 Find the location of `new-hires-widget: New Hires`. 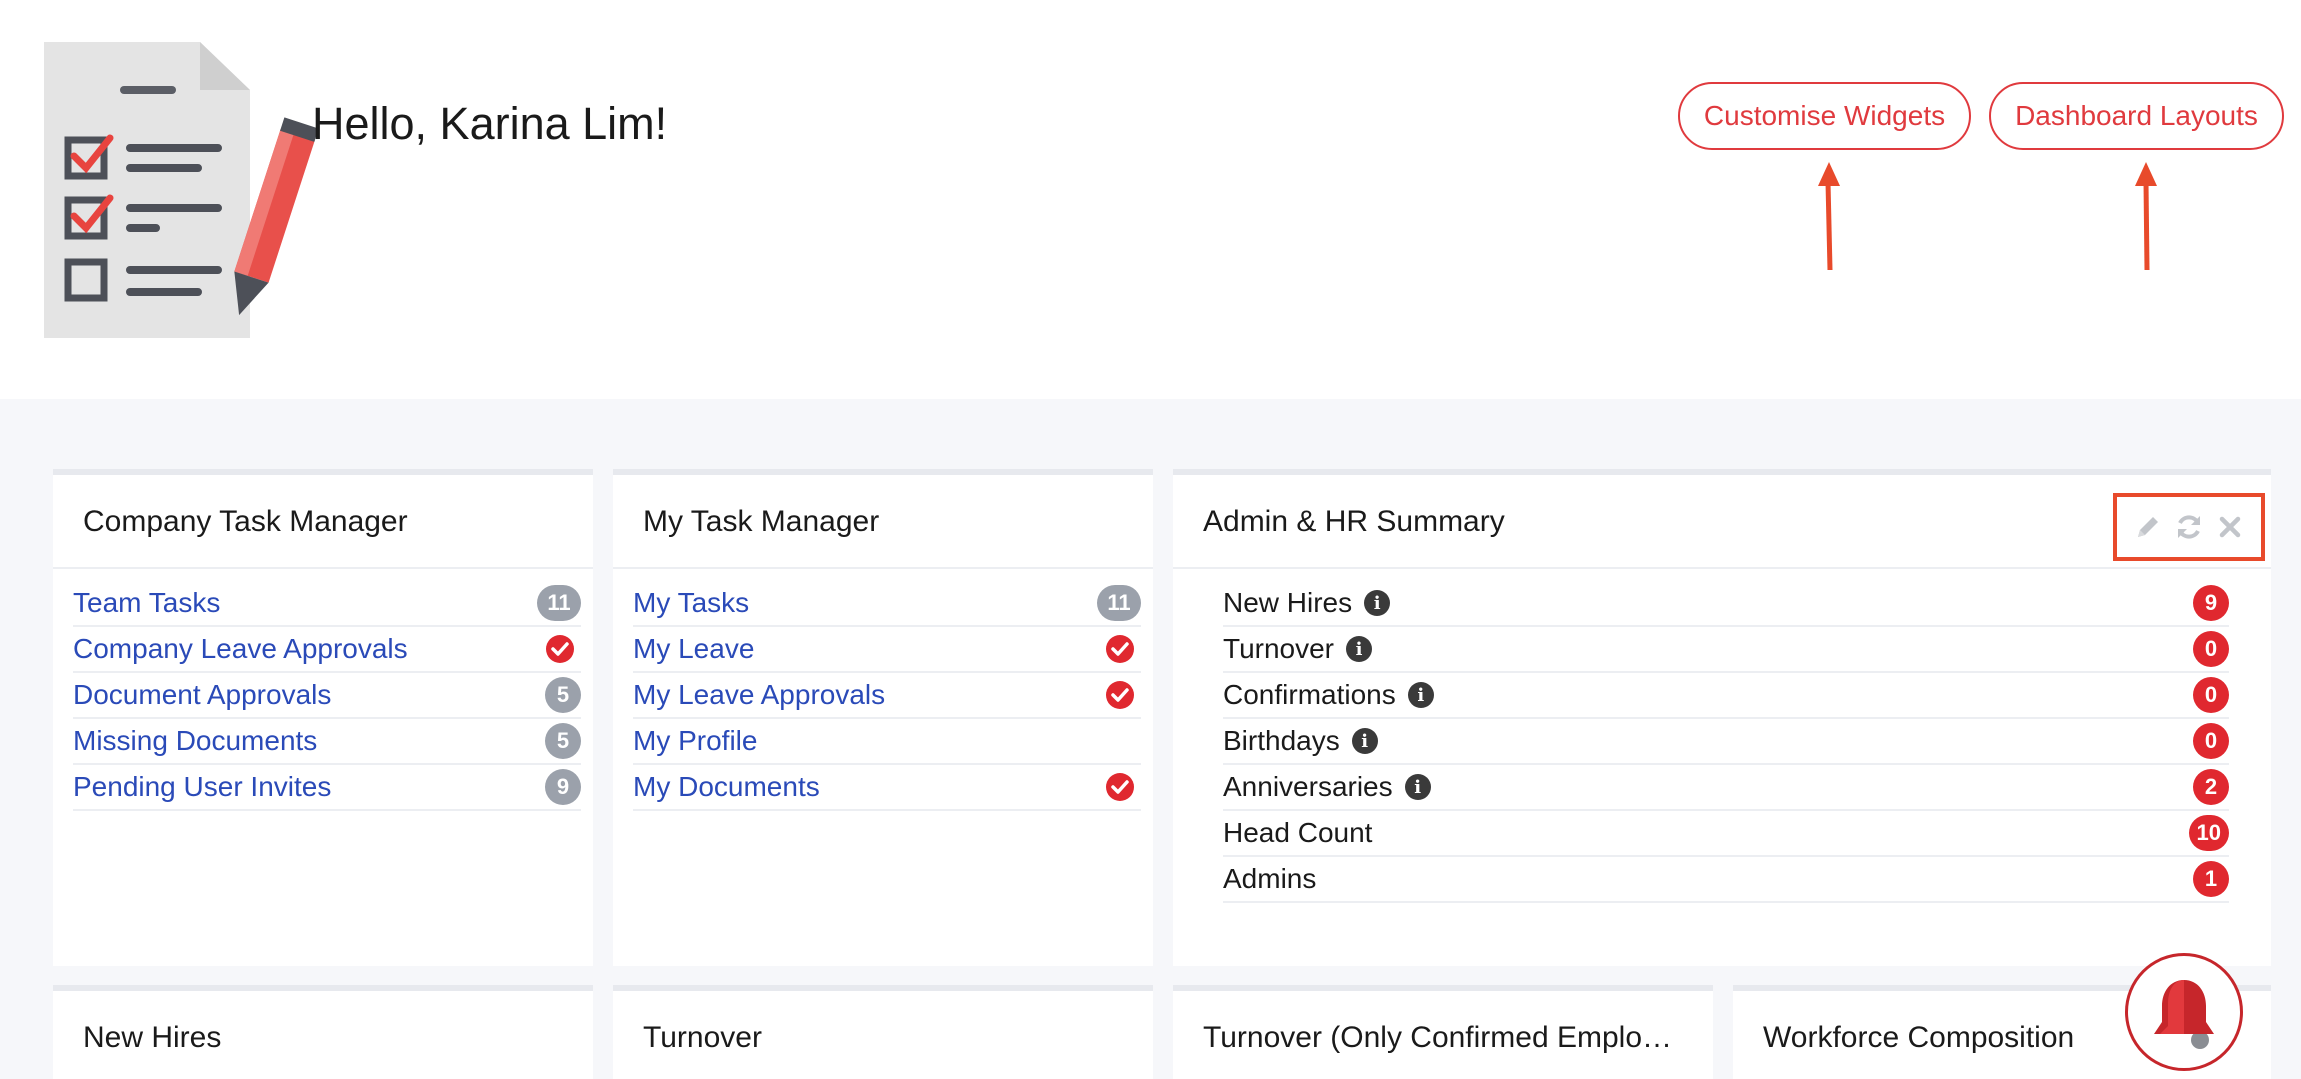

new-hires-widget: New Hires is located at coordinates (323, 1032).